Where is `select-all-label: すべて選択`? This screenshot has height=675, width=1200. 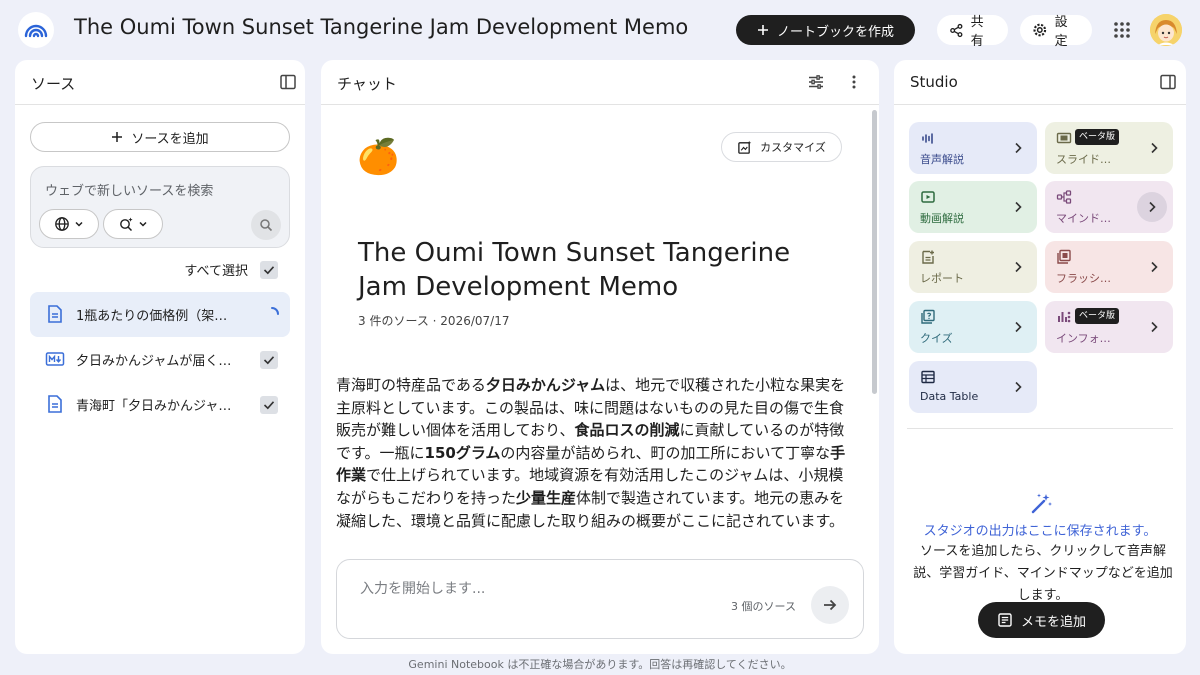
select-all-label: すべて選択 is located at coordinates (216, 271).